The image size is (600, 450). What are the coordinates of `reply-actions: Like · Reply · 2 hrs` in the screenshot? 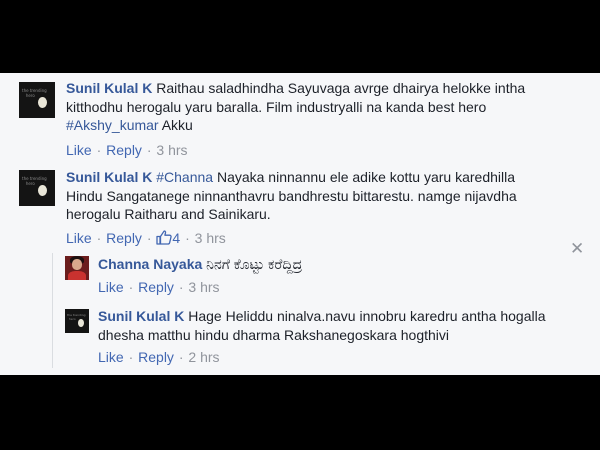 It's located at (159, 357).